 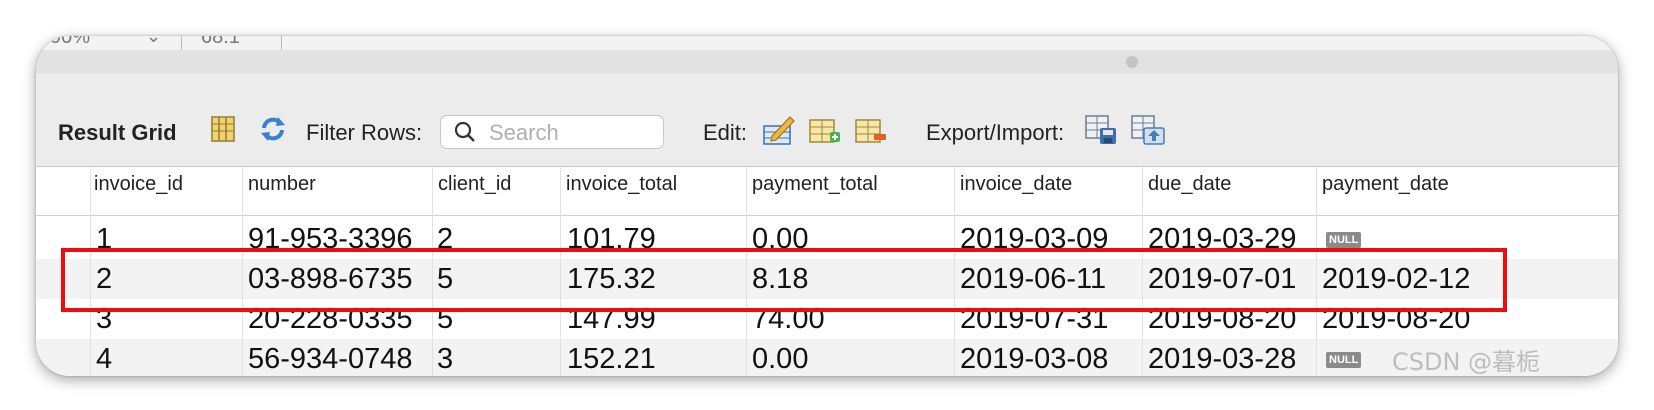 What do you see at coordinates (1034, 319) in the screenshot?
I see `table-cell: 2019-07-31` at bounding box center [1034, 319].